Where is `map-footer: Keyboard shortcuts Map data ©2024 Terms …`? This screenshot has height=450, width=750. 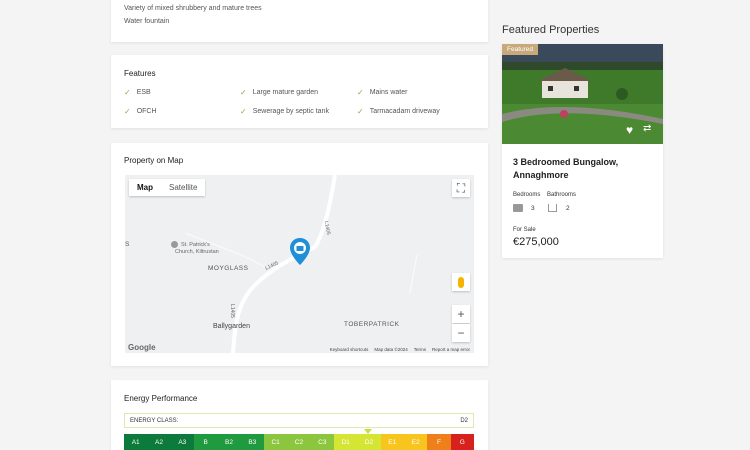
map-footer: Keyboard shortcuts Map data ©2024 Terms … is located at coordinates (400, 349).